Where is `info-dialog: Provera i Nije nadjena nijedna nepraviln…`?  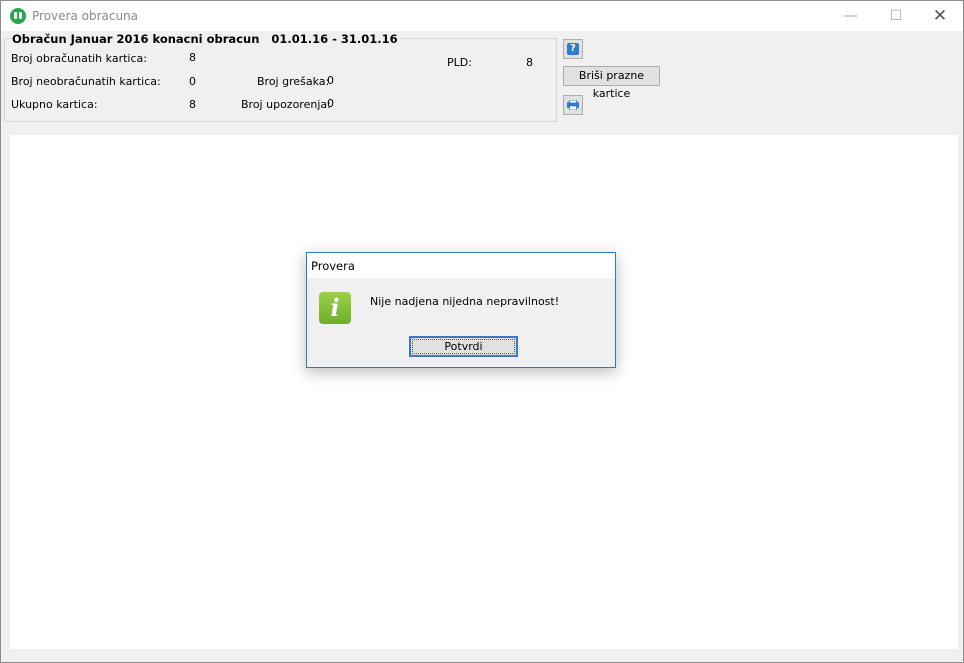
info-dialog: Provera i Nije nadjena nijedna nepraviln… is located at coordinates (461, 310).